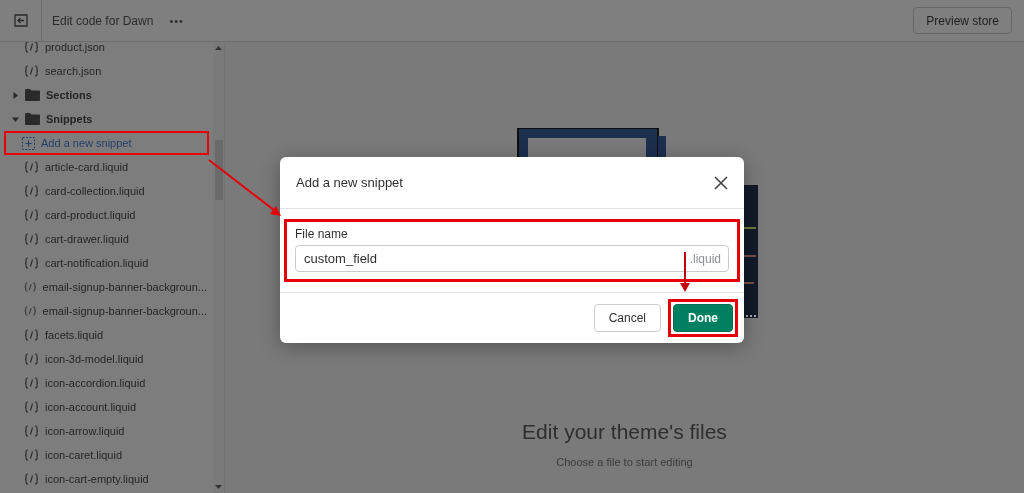 This screenshot has width=1024, height=493. What do you see at coordinates (106, 50) in the screenshot?
I see `file-item: product.json` at bounding box center [106, 50].